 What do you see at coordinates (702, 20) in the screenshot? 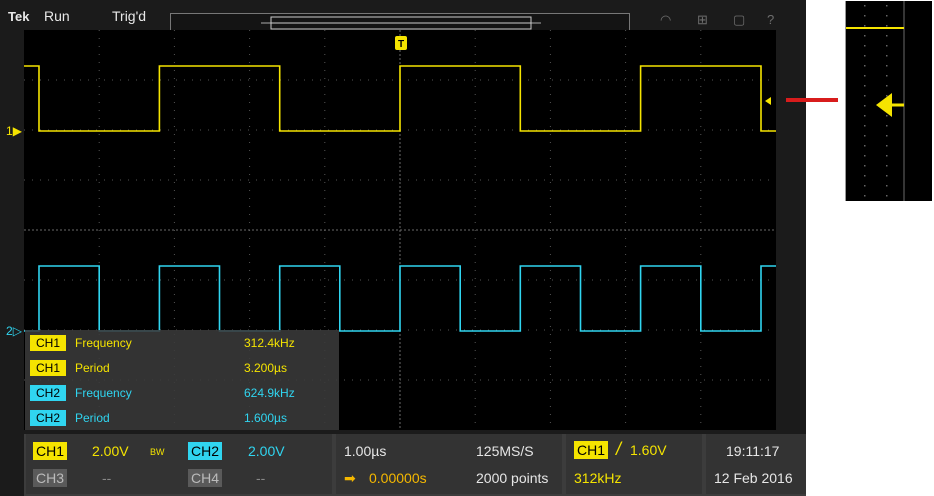
I see `network-icon: ⊞` at bounding box center [702, 20].